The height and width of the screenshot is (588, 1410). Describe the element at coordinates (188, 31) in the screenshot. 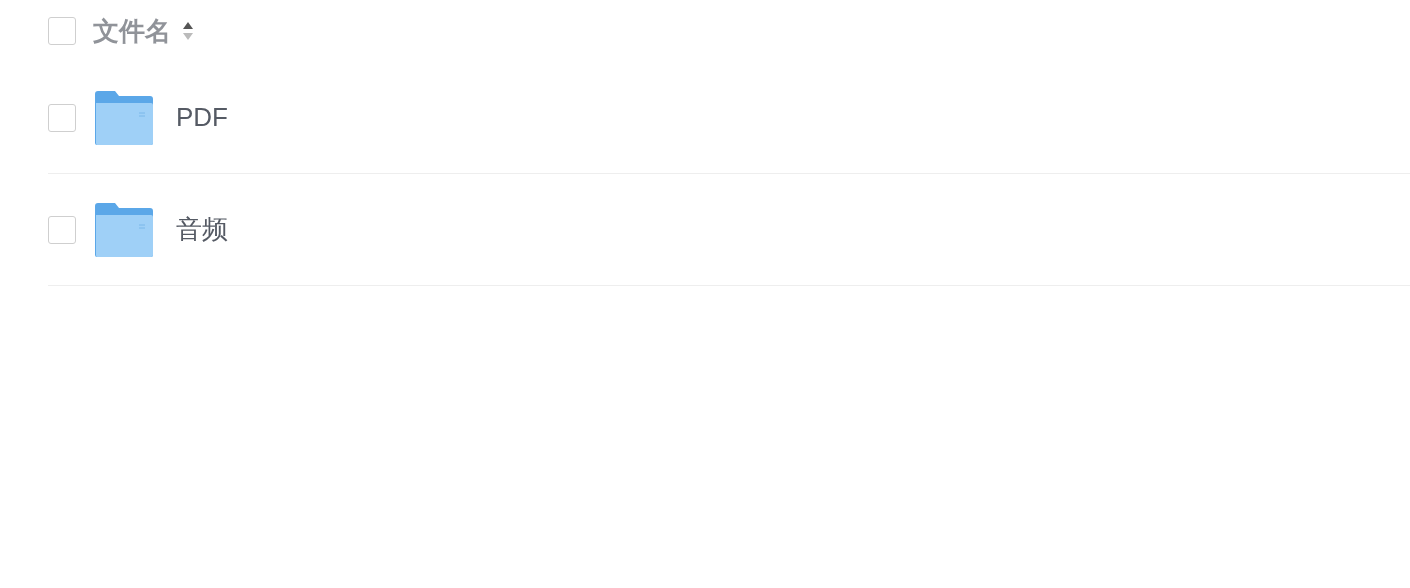

I see `sort-icon` at that location.